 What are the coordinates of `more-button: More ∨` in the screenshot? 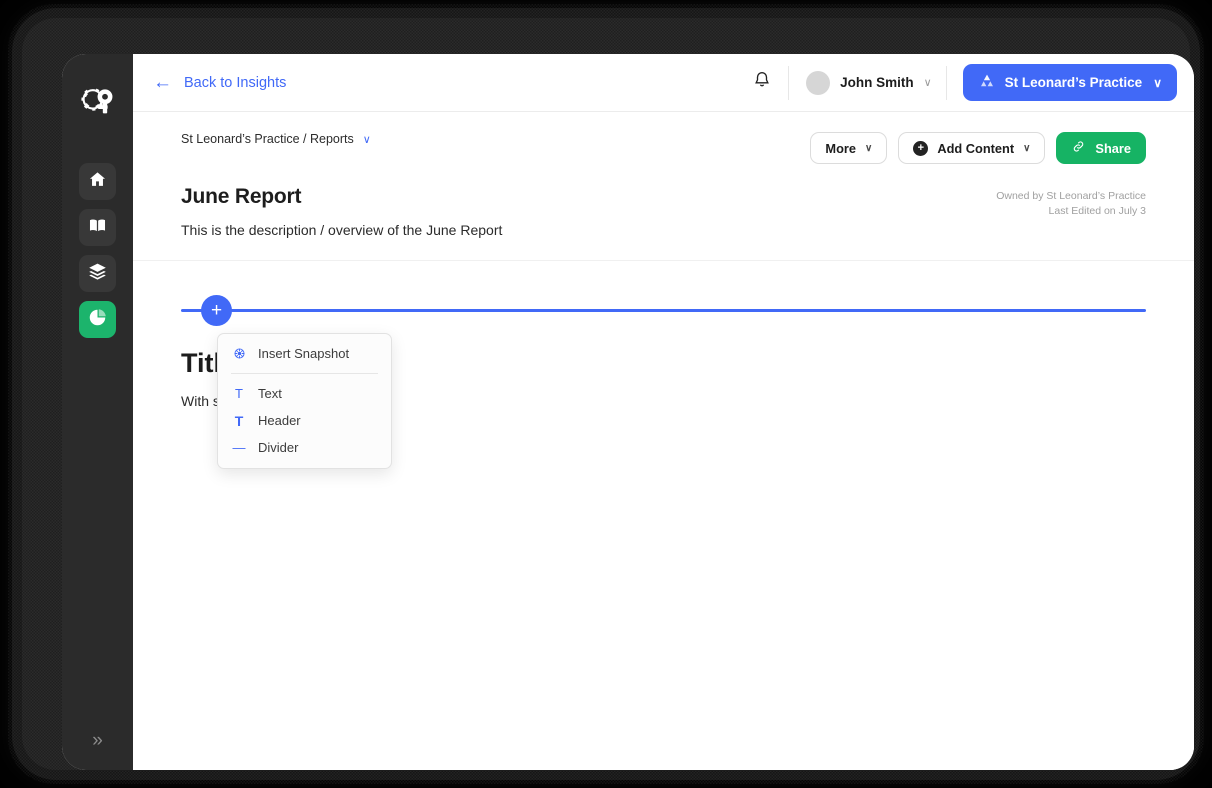 It's located at (849, 148).